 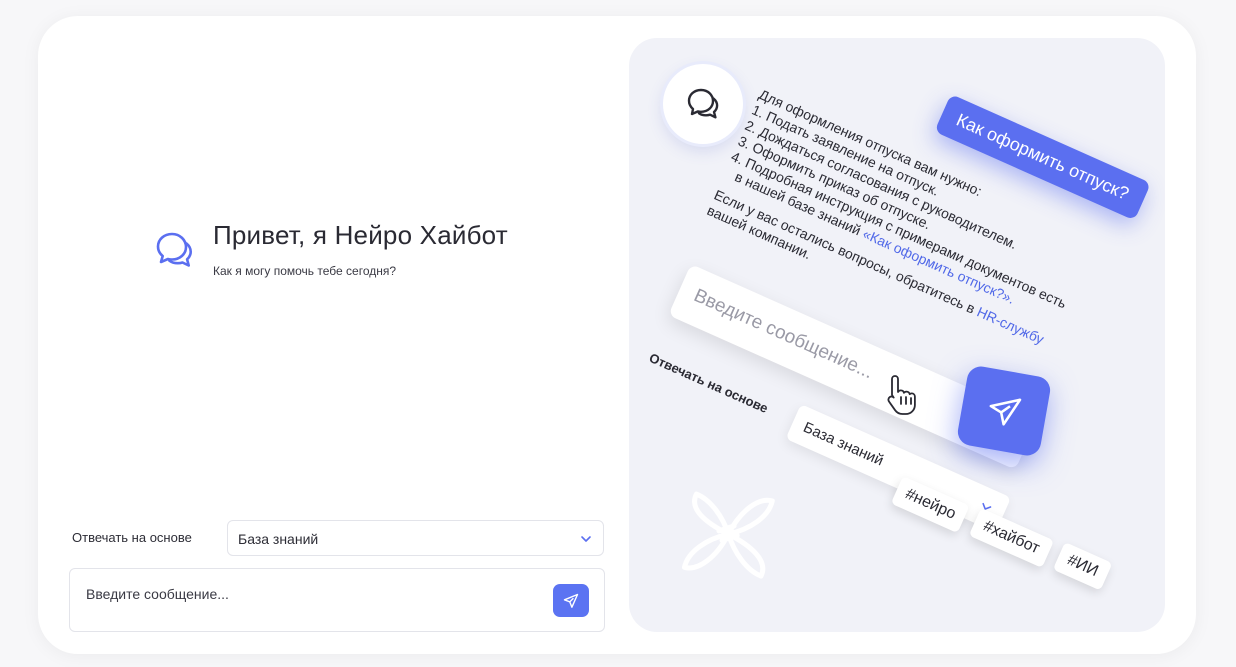 What do you see at coordinates (901, 395) in the screenshot?
I see `hand-pointer-icon` at bounding box center [901, 395].